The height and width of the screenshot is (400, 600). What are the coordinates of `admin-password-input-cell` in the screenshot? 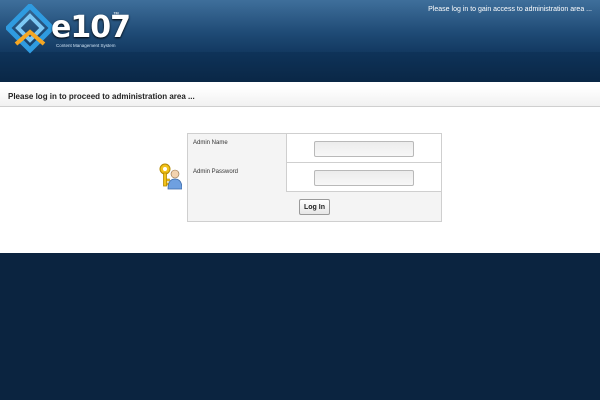 It's located at (364, 177).